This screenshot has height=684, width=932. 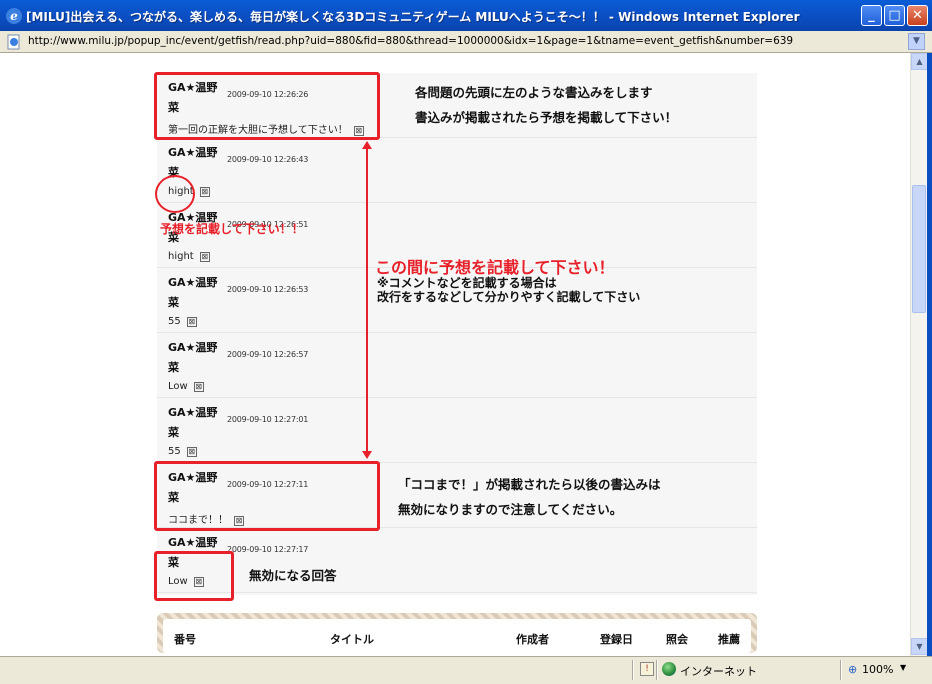 What do you see at coordinates (532, 639) in the screenshot?
I see `header-author: 作成者` at bounding box center [532, 639].